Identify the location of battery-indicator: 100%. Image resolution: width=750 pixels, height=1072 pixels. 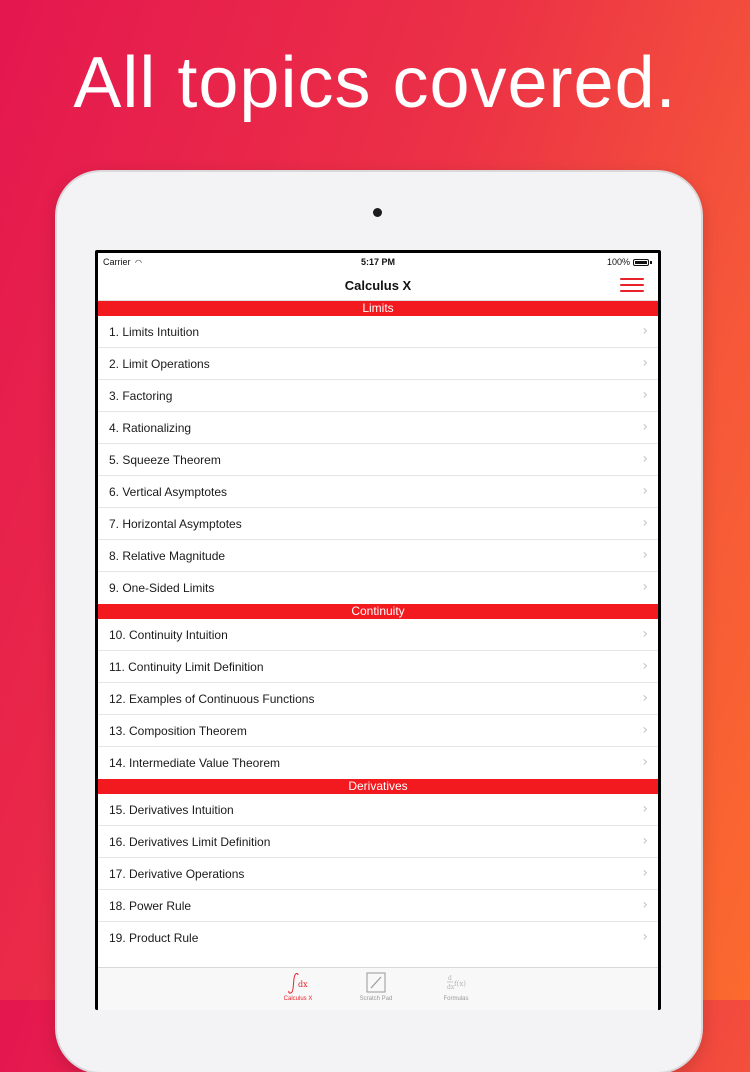
(629, 262).